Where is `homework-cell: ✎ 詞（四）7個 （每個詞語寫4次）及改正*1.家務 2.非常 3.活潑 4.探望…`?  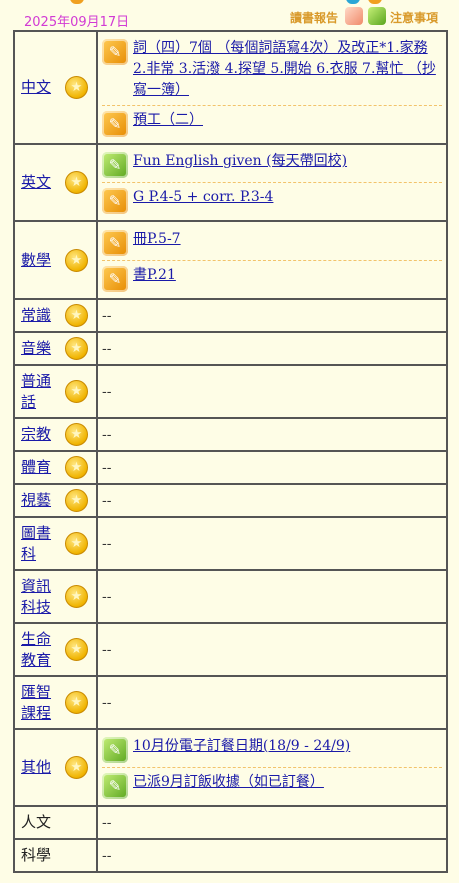 homework-cell: ✎ 詞（四）7個 （每個詞語寫4次）及改正*1.家務 2.非常 3.活潑 4.探望… is located at coordinates (272, 87).